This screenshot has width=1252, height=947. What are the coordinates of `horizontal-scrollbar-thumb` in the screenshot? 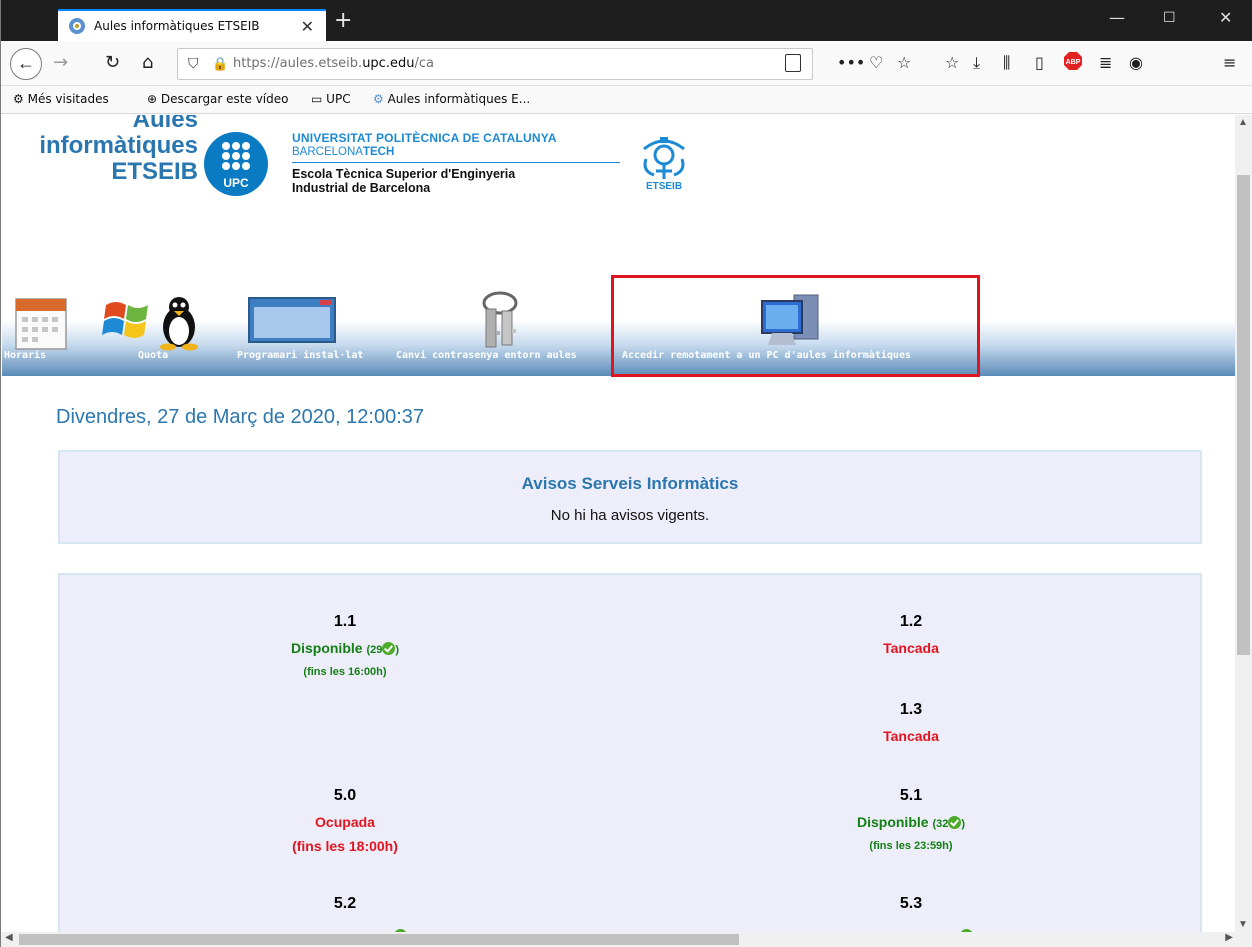 It's located at (379, 939).